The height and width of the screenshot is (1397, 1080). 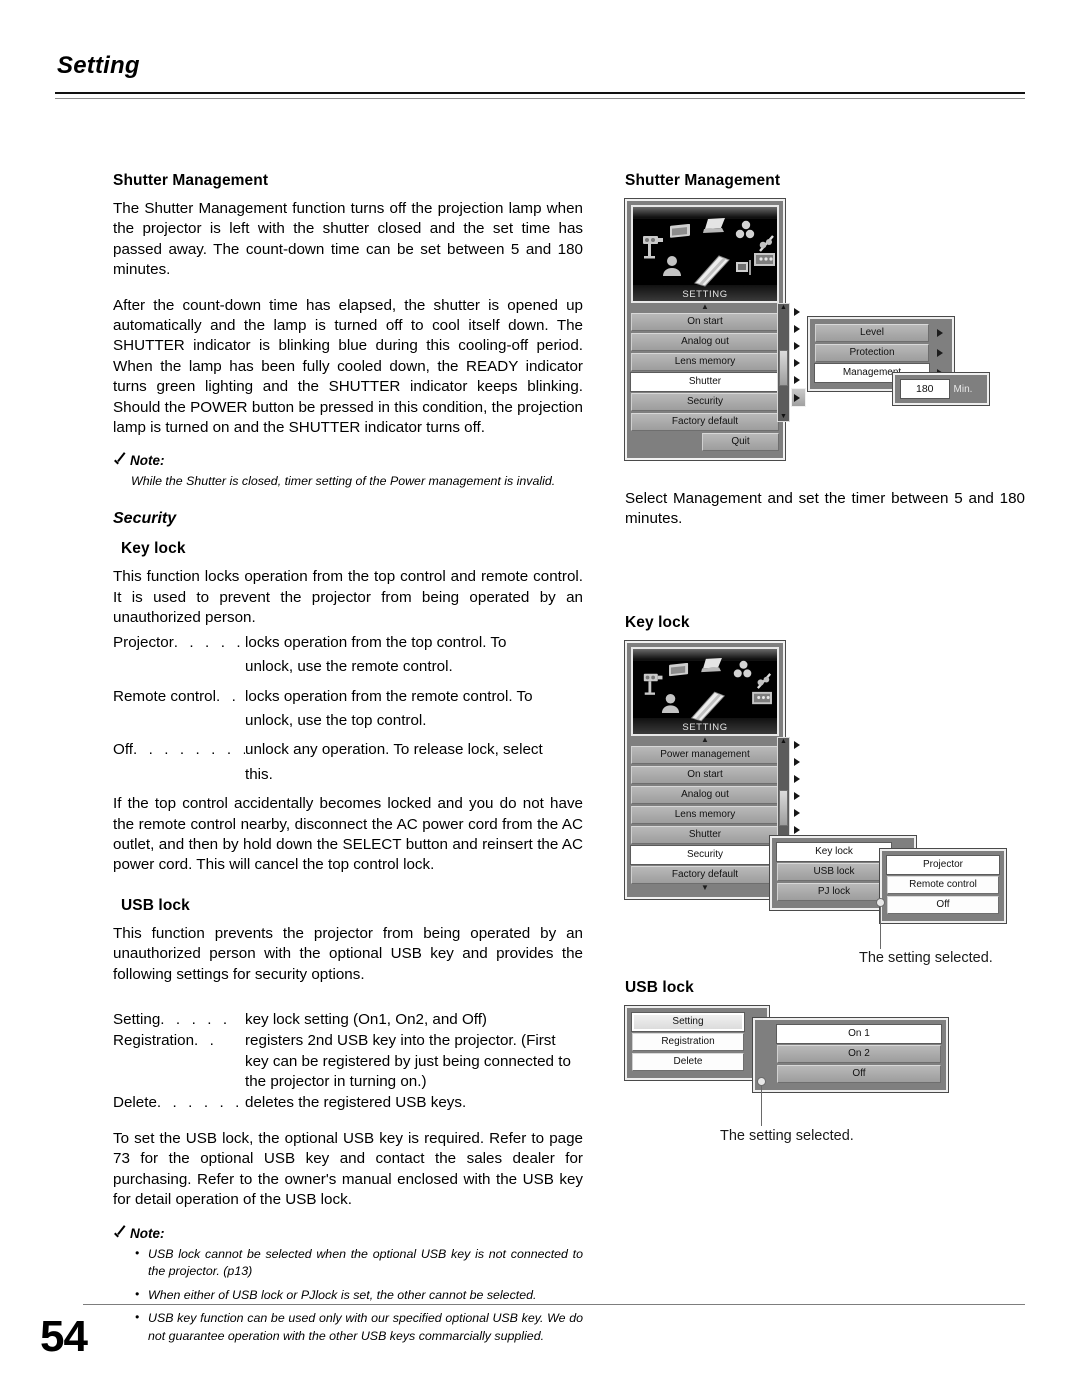 I want to click on osd-menu-item-setting: Setting, so click(x=688, y=1021).